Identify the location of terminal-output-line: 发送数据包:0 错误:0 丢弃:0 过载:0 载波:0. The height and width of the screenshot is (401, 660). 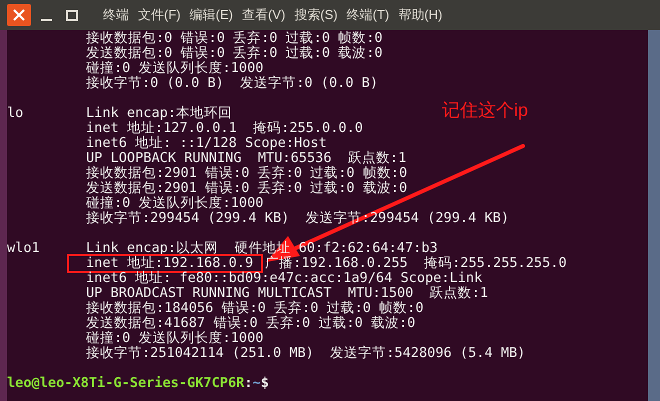
(234, 53).